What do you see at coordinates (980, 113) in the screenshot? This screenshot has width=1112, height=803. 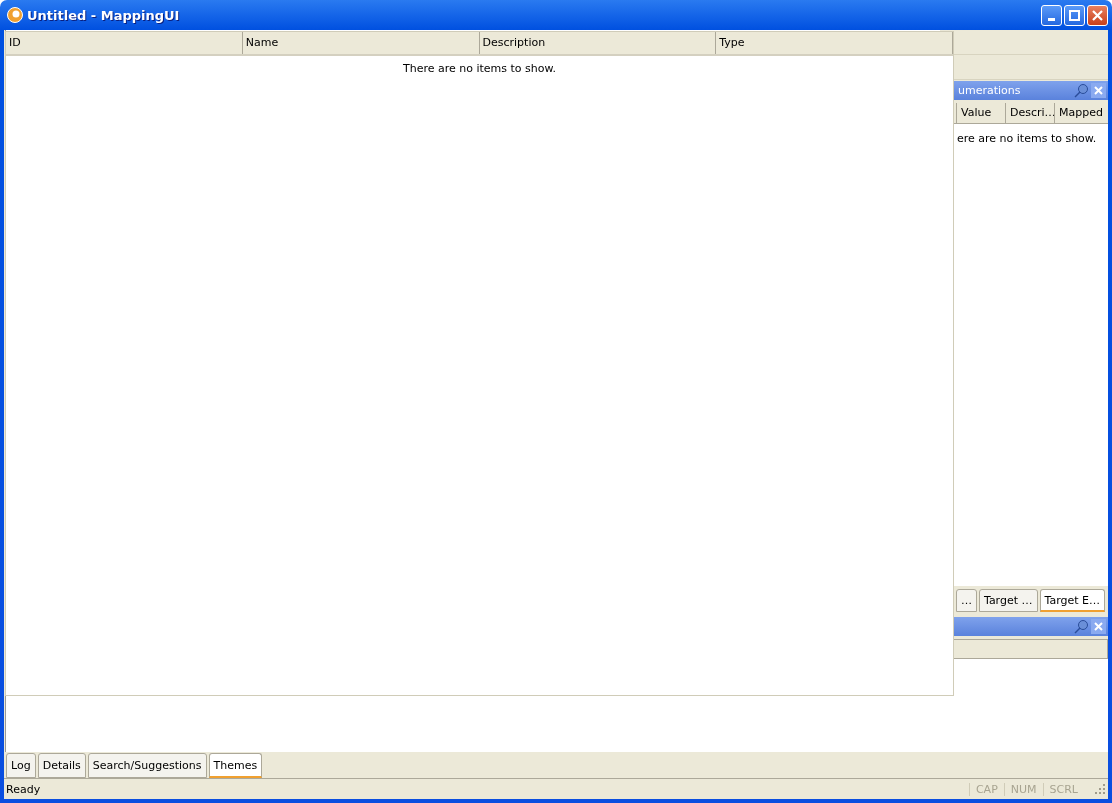 I see `column-header: Value` at bounding box center [980, 113].